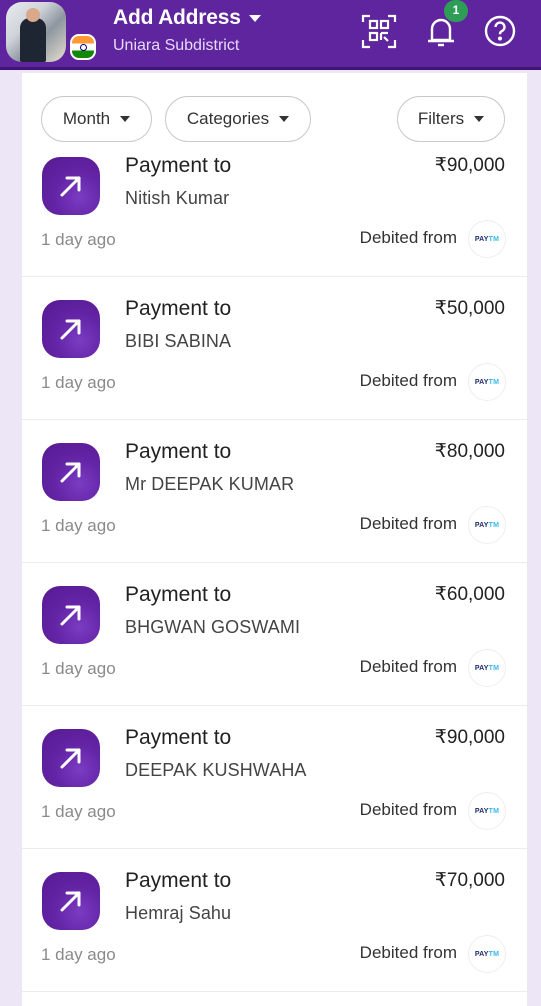  I want to click on month-filter-chip: Month, so click(96, 119).